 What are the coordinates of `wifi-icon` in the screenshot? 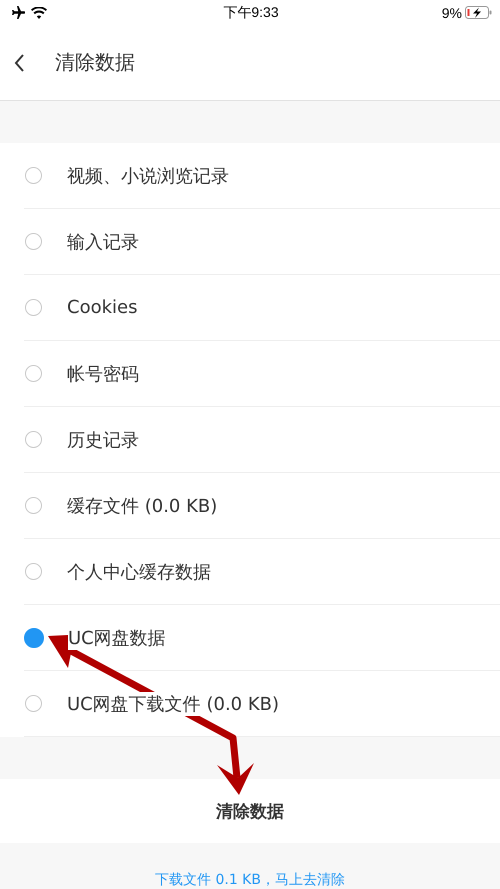 It's located at (39, 12).